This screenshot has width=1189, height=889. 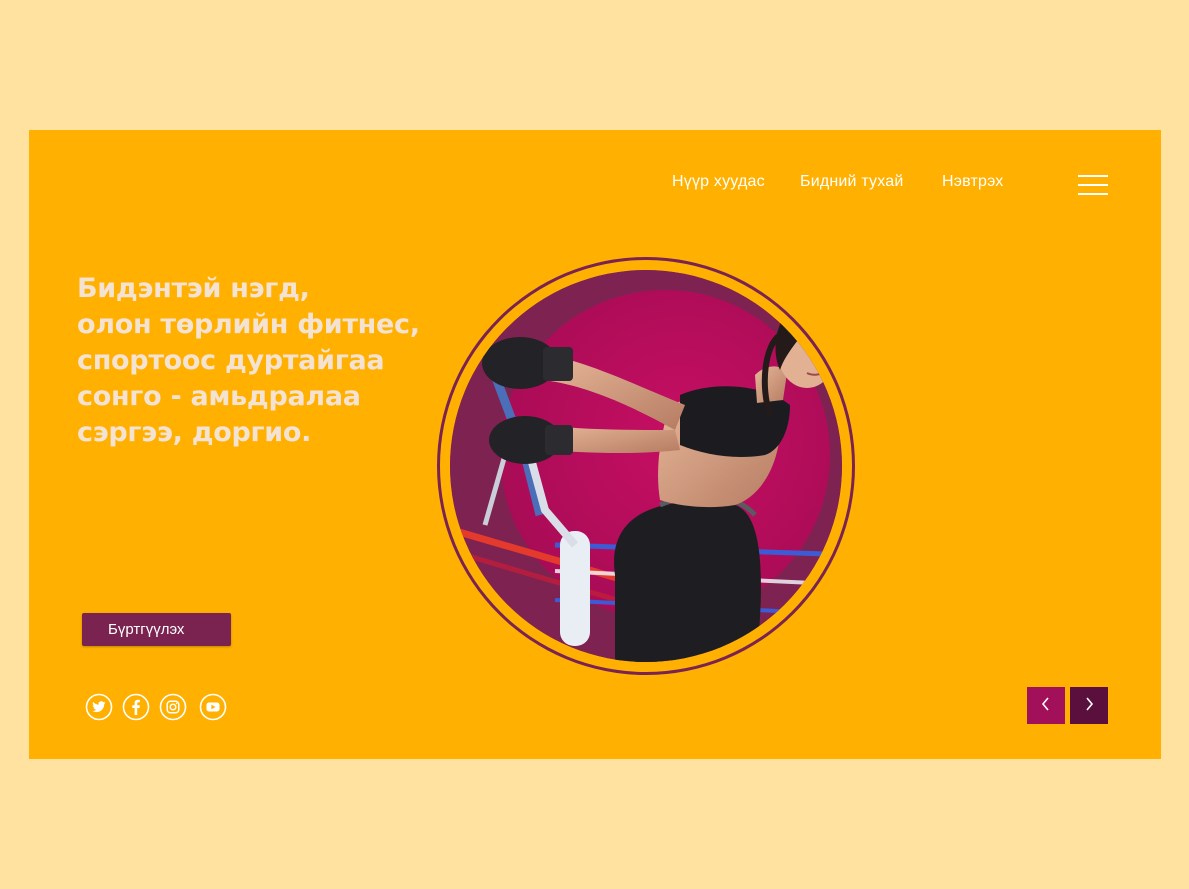 What do you see at coordinates (213, 707) in the screenshot?
I see `youtube-icon` at bounding box center [213, 707].